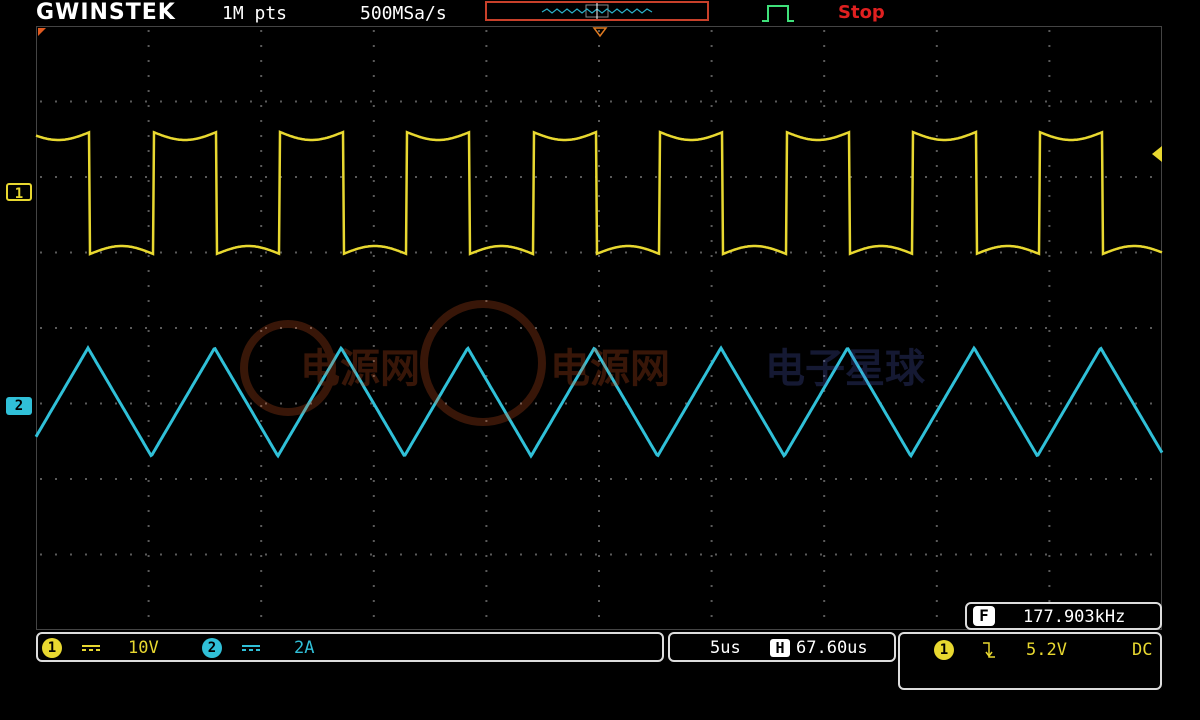 The width and height of the screenshot is (1200, 720). Describe the element at coordinates (1030, 661) in the screenshot. I see `trigger-panel: 1 5.2V DC` at that location.